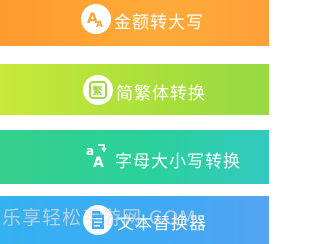 The image size is (320, 244). I want to click on tile-amount-uppercase-label: 金额转大写, so click(159, 23).